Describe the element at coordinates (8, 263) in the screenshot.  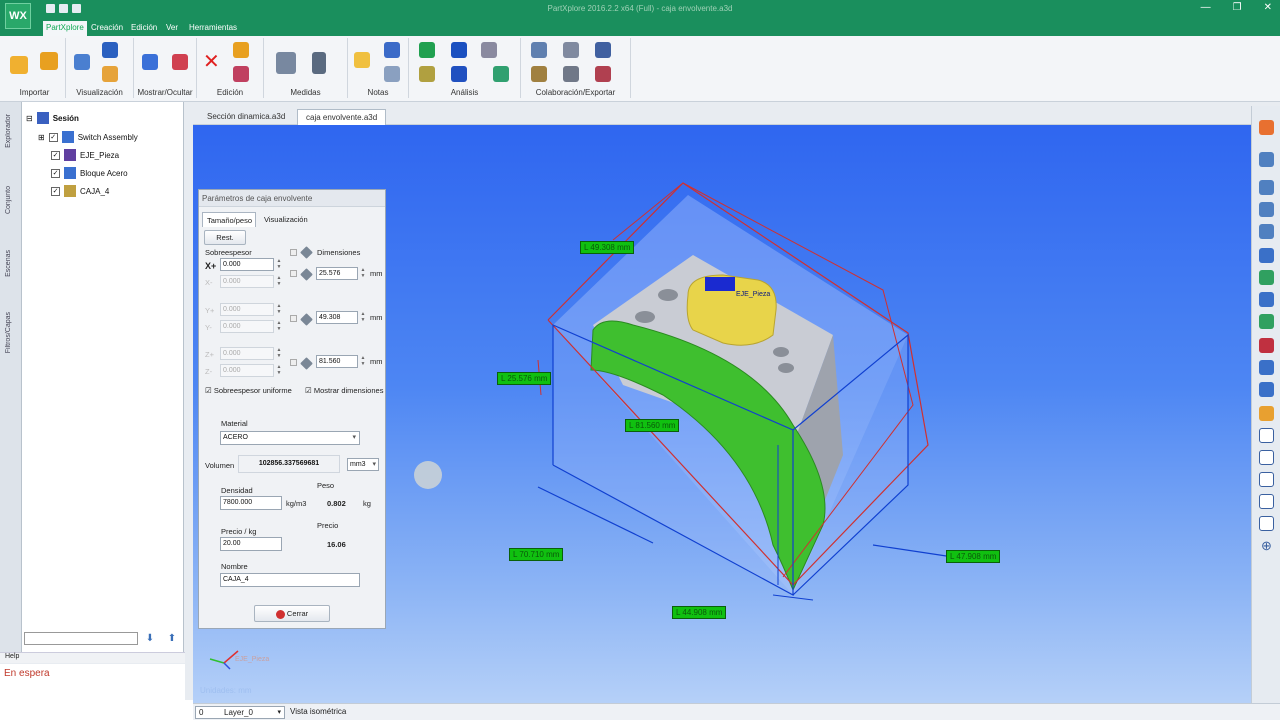
I see `tab-escenas: Escenas` at that location.